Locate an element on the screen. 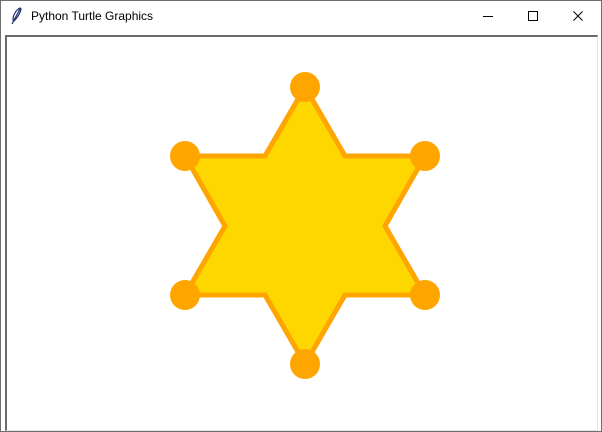 This screenshot has height=432, width=602. maximize-icon is located at coordinates (533, 16).